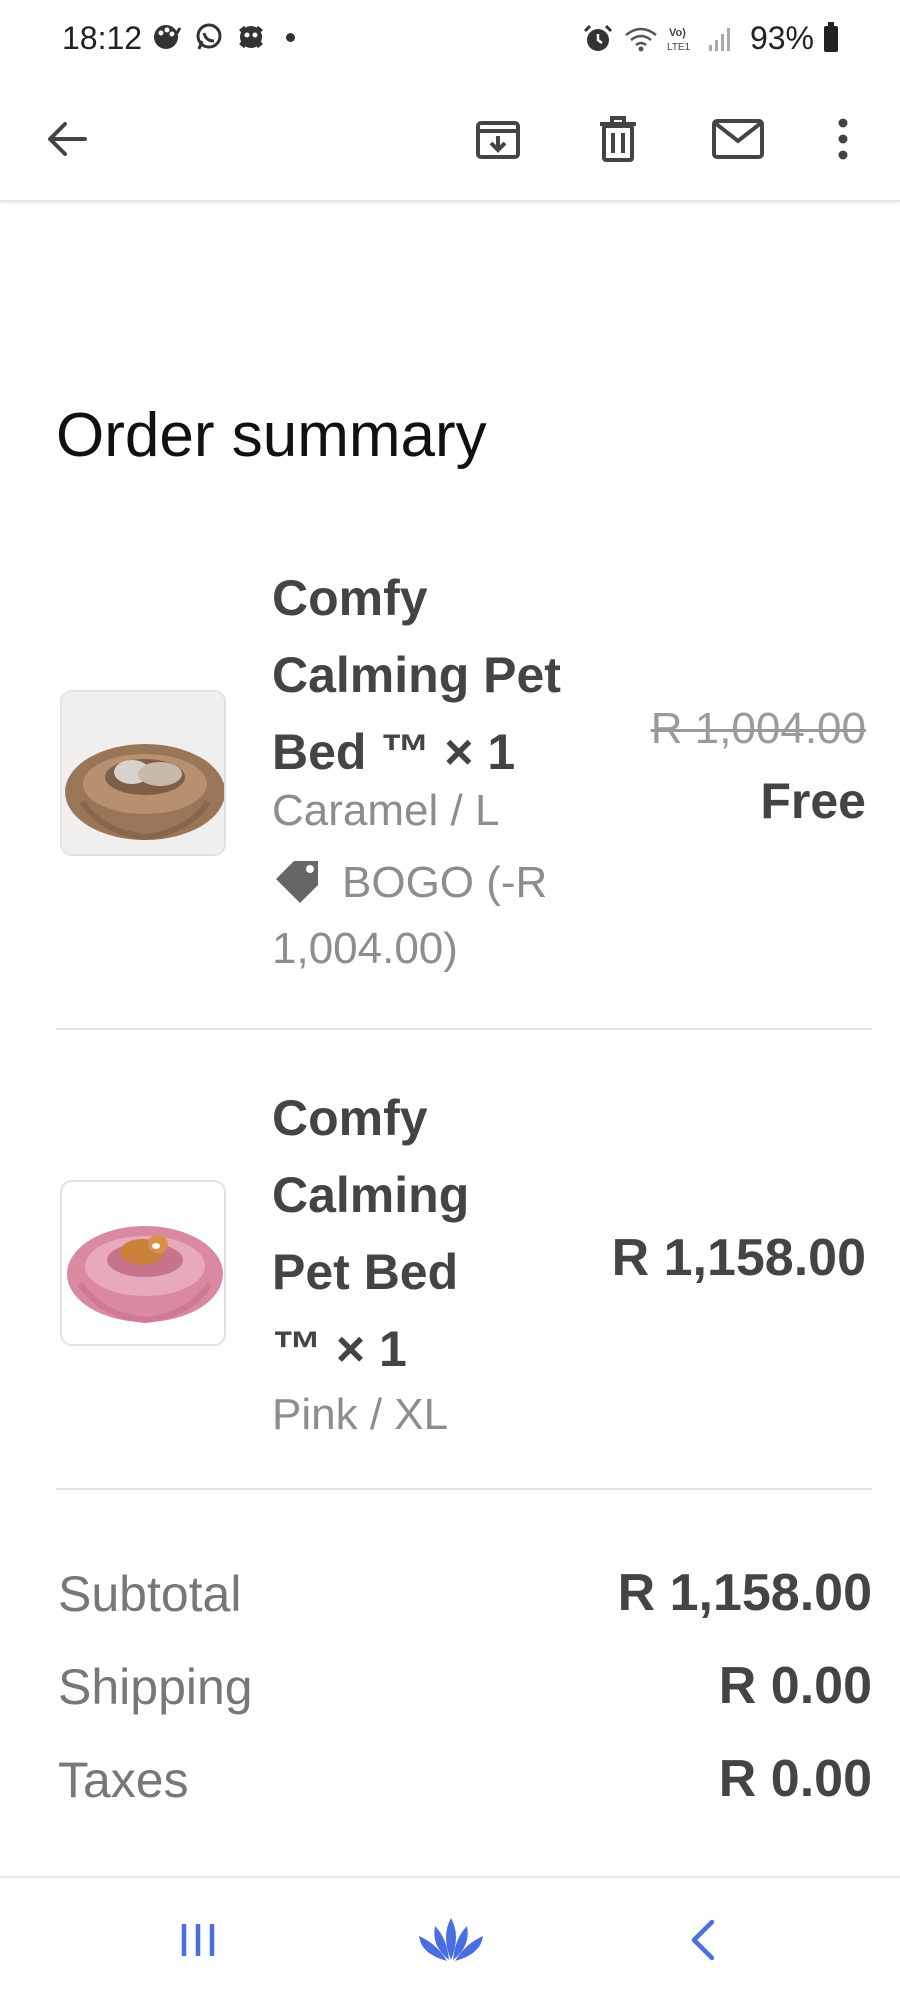 Image resolution: width=900 pixels, height=2000 pixels. What do you see at coordinates (781, 38) in the screenshot?
I see `battery-percent: 93%` at bounding box center [781, 38].